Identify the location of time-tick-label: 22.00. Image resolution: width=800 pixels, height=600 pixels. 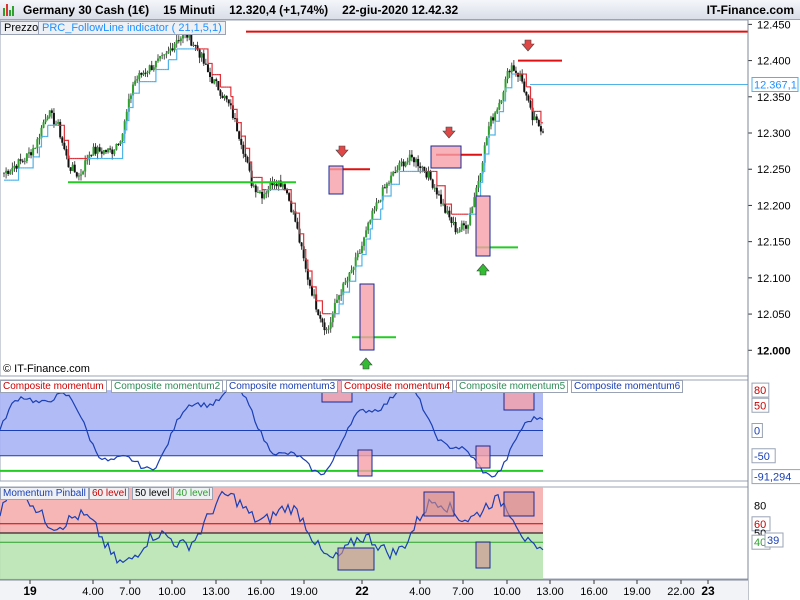
(681, 592).